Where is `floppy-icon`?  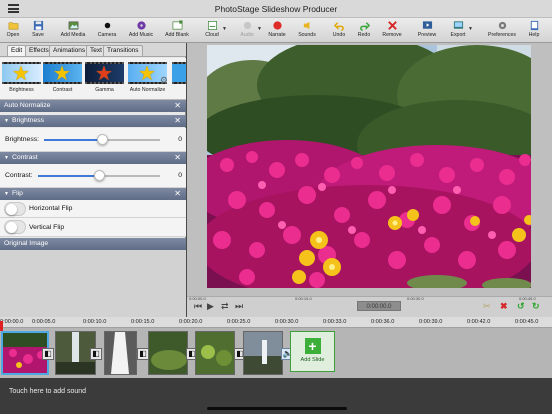 floppy-icon is located at coordinates (38, 25).